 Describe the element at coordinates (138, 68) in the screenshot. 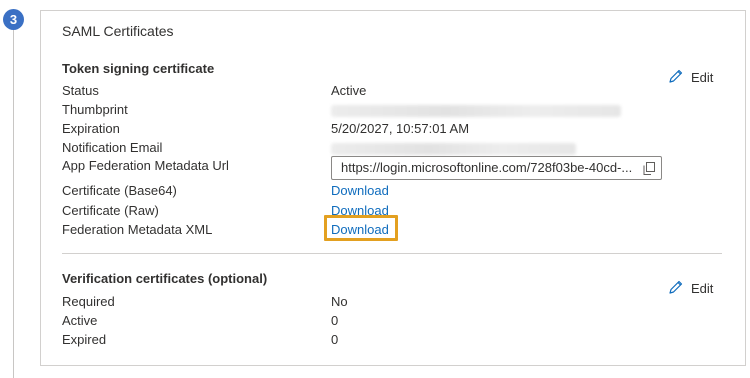

I see `token-signing-title: Token signing certificate` at that location.